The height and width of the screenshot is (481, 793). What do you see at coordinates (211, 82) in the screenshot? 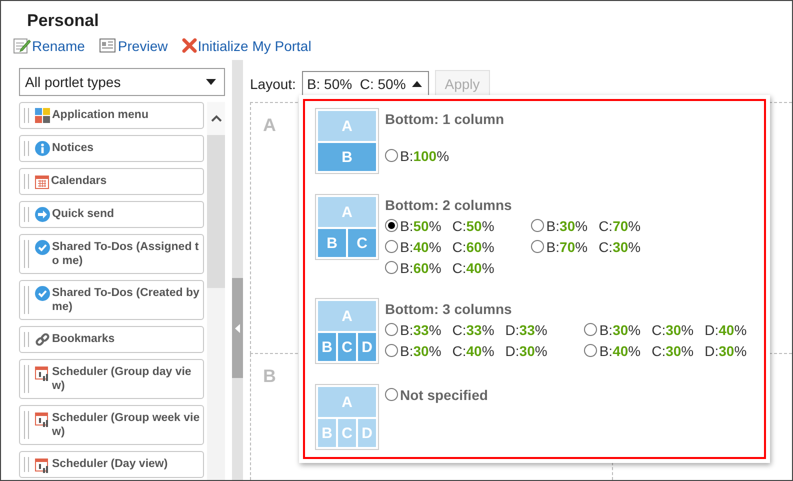
I see `caret-icon` at bounding box center [211, 82].